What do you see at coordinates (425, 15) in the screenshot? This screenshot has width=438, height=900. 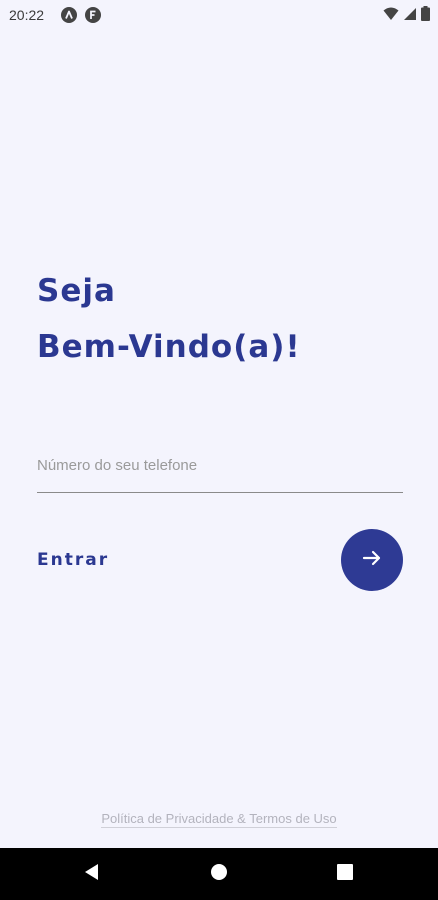 I see `battery-icon` at bounding box center [425, 15].